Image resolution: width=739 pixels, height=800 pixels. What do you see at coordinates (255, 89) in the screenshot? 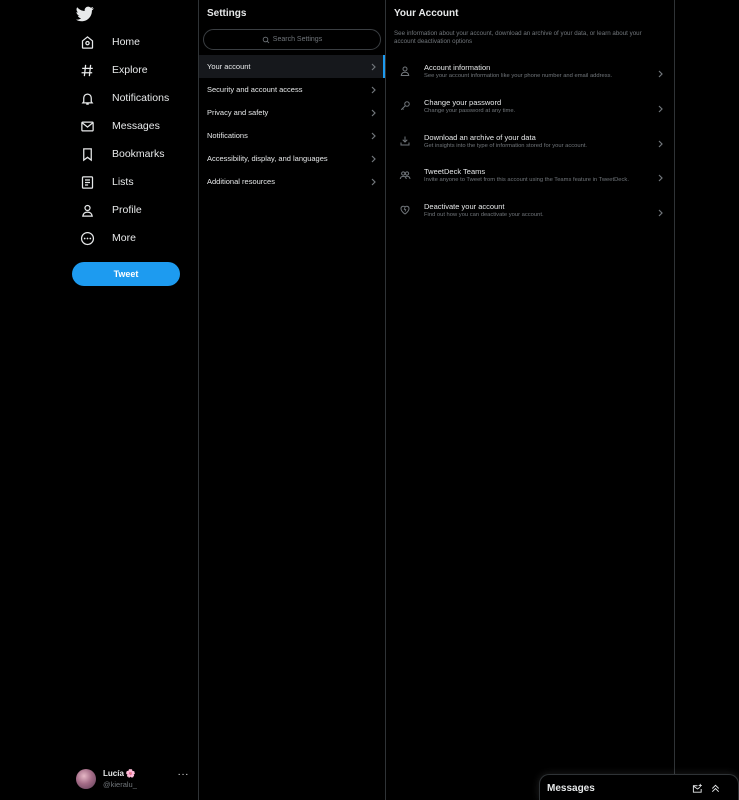
I see `settings-item-label: Security and account access` at bounding box center [255, 89].